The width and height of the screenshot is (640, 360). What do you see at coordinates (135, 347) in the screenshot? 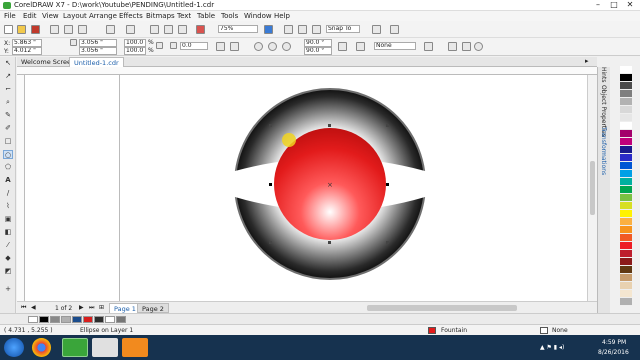
I see `media-taskbar-icon` at bounding box center [135, 347].